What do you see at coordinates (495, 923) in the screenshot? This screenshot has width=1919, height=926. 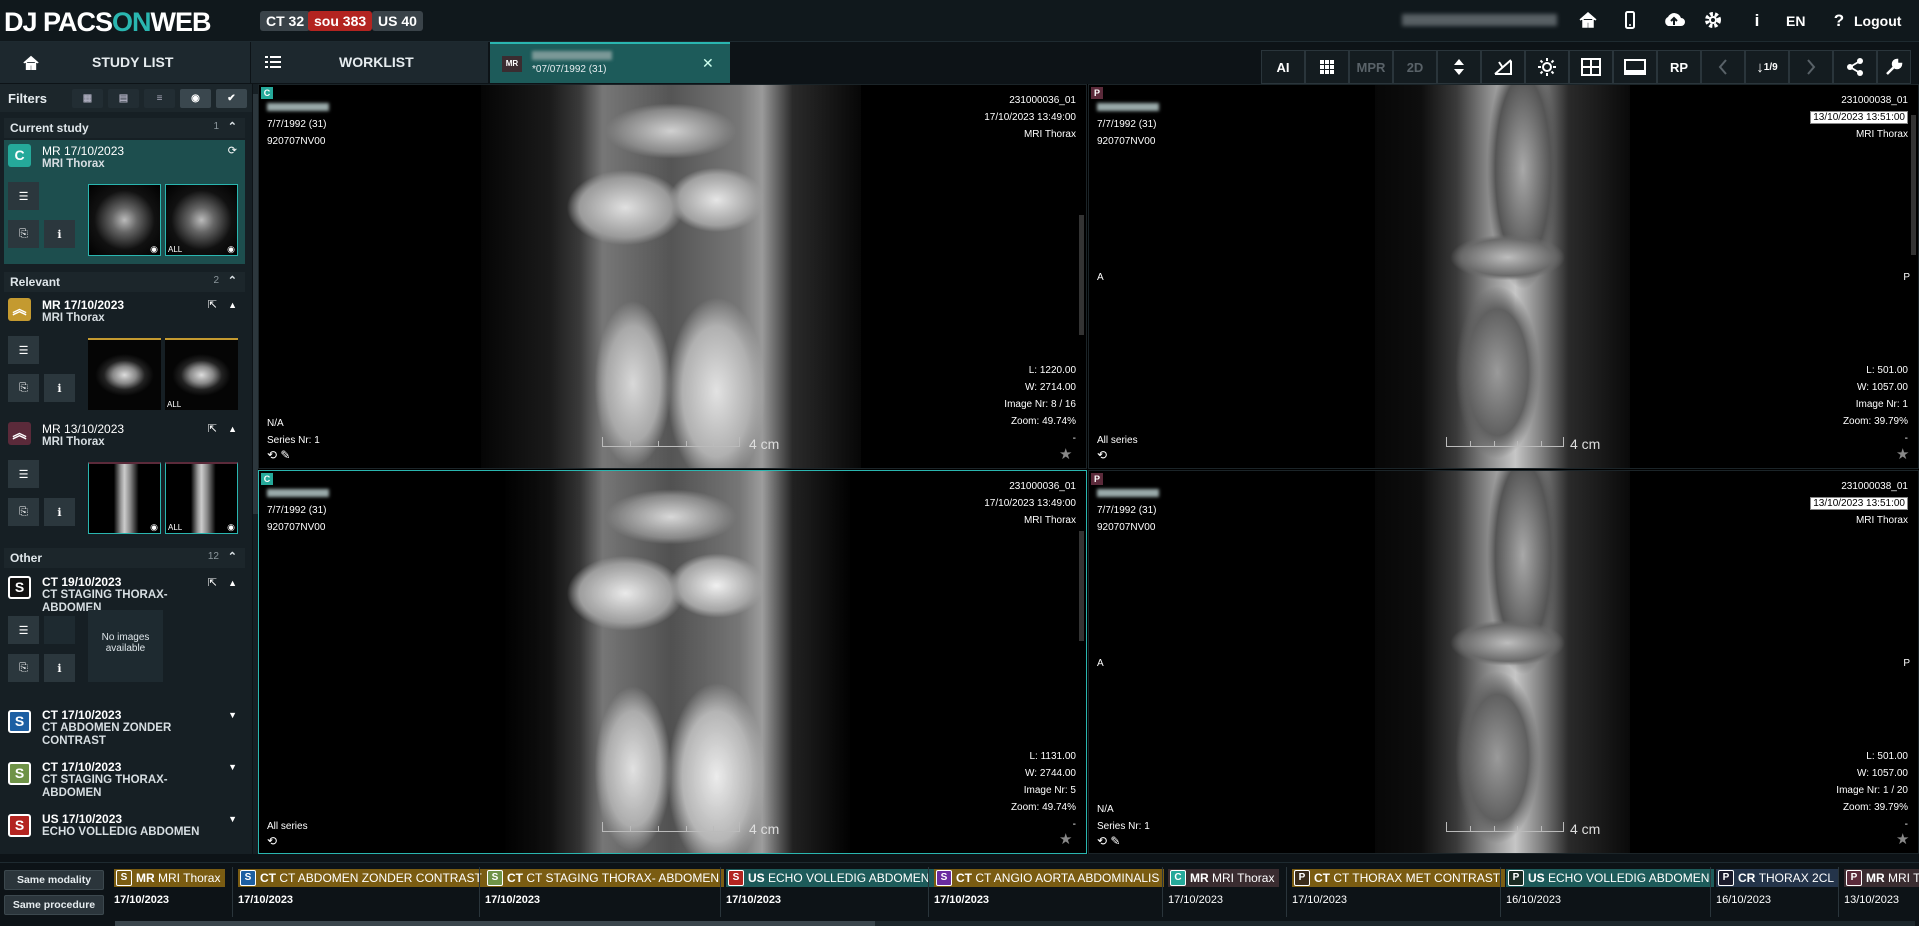 I see `related-studies-scroll-thumb` at bounding box center [495, 923].